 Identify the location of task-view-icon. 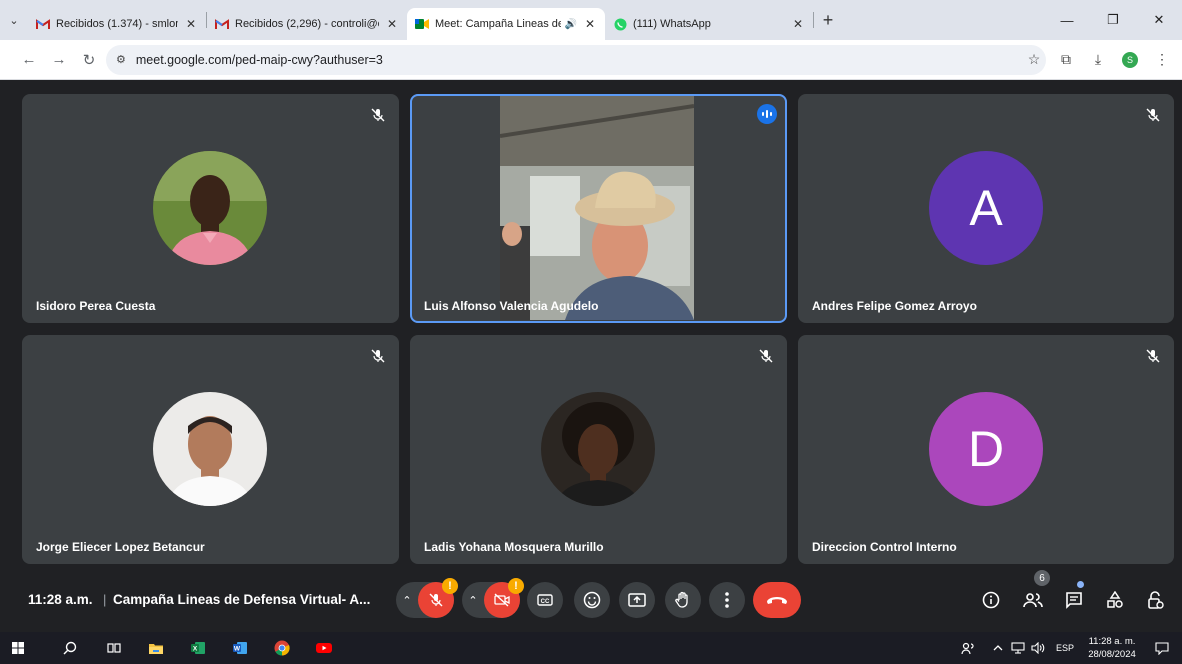
(114, 648).